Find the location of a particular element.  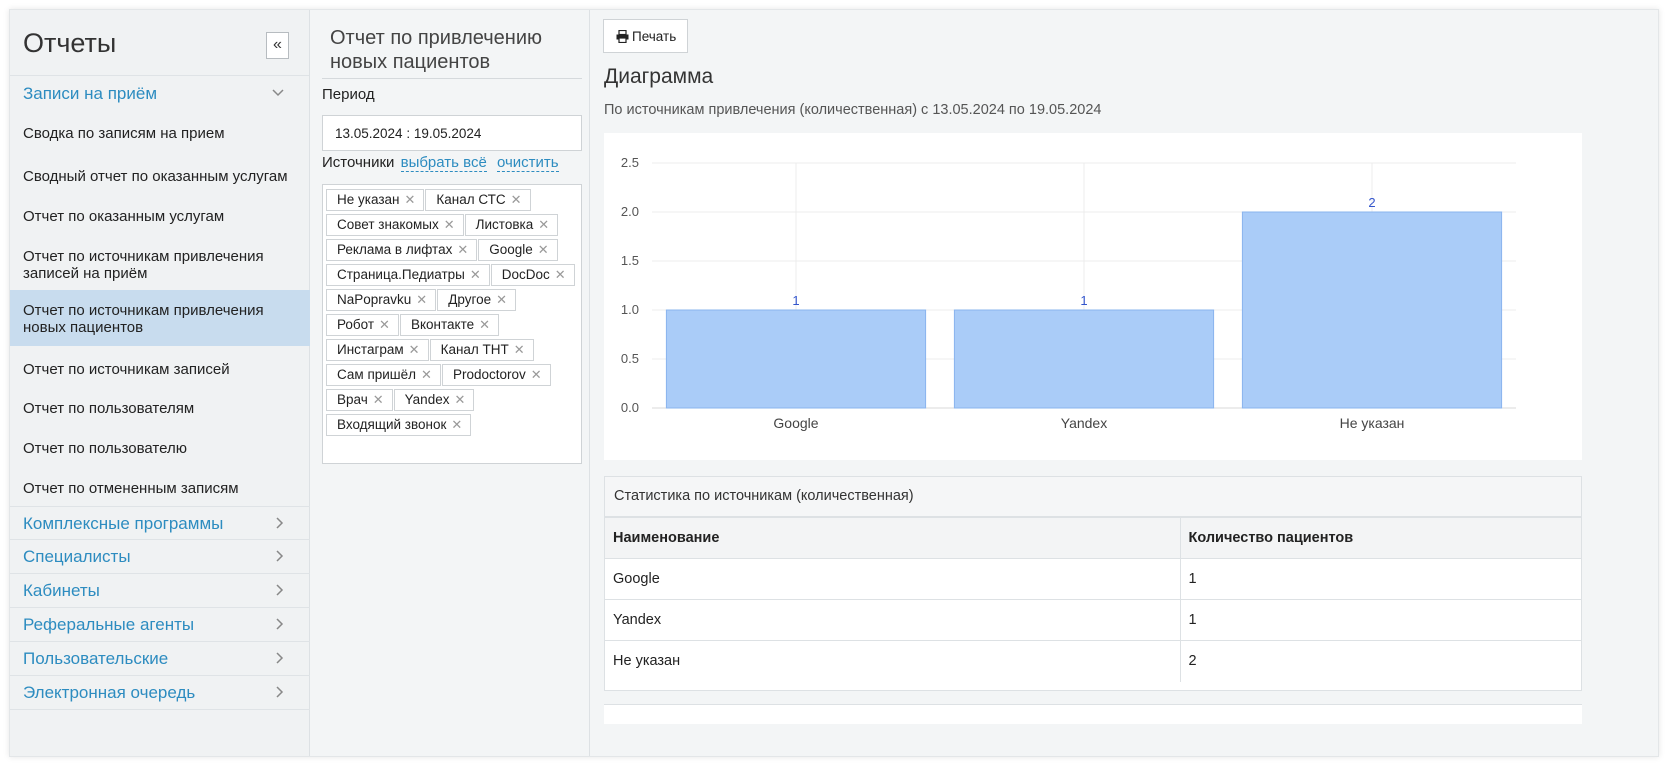

sidebar-group-label: Записи на приём is located at coordinates (90, 93).